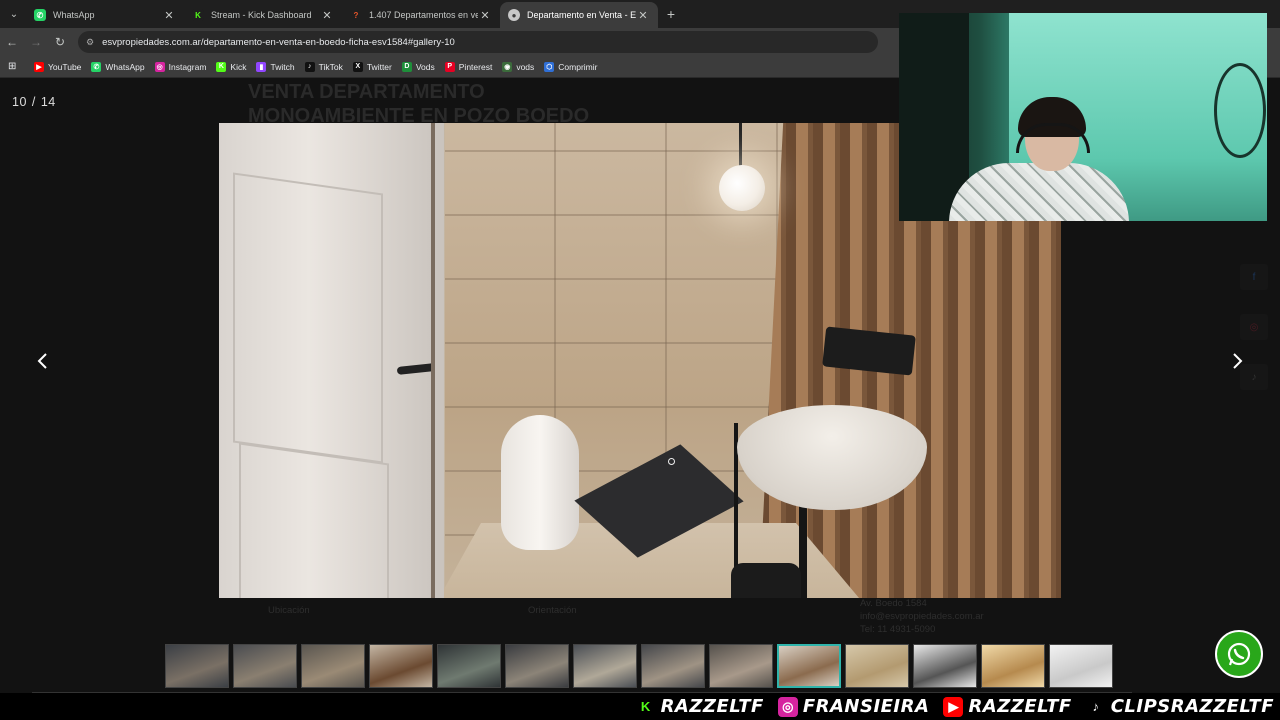  What do you see at coordinates (898, 629) in the screenshot?
I see `footer-phone: Tel: 11 4931-5090` at bounding box center [898, 629].